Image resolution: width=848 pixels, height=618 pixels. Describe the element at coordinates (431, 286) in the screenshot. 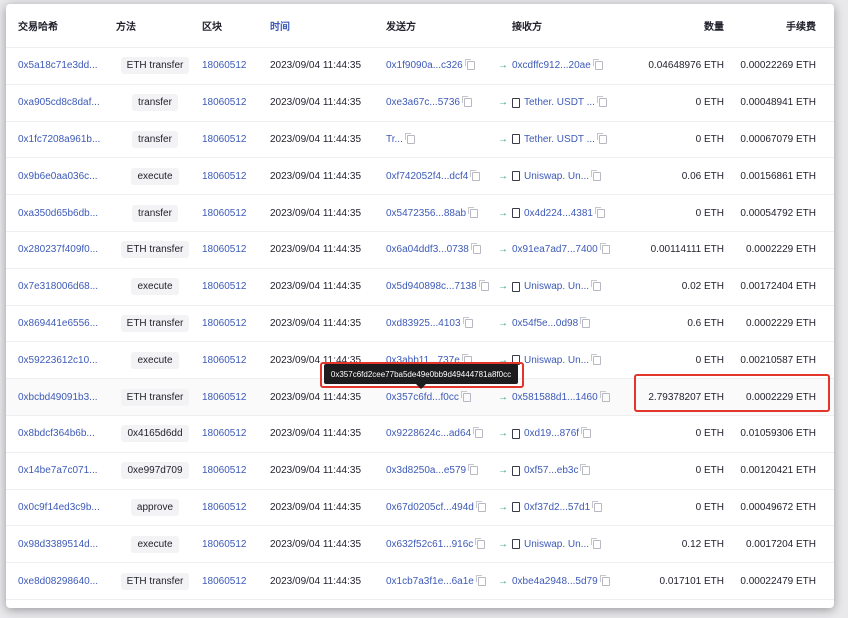

I see `from-address-link: 0x5d940898c...7138` at that location.